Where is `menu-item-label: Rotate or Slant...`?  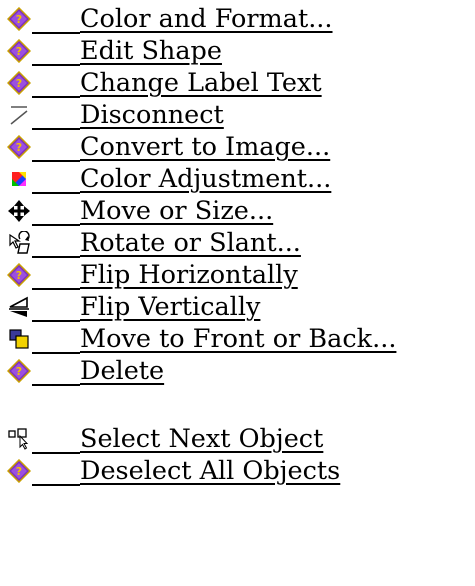 menu-item-label: Rotate or Slant... is located at coordinates (166, 243).